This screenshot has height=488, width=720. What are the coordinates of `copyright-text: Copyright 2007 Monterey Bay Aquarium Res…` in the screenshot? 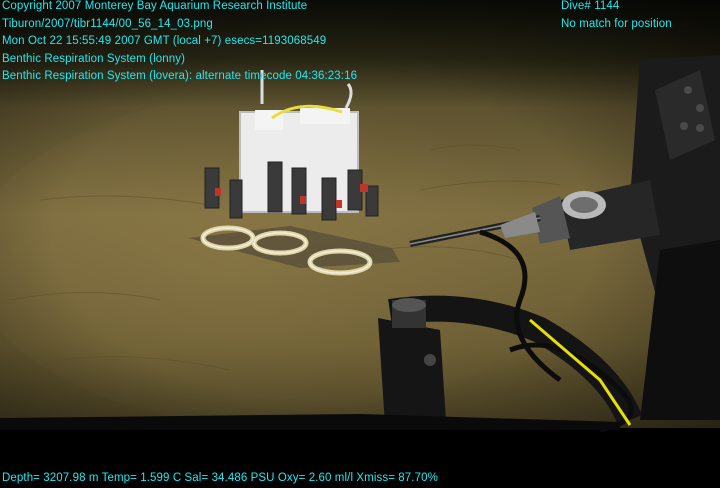 It's located at (155, 6).